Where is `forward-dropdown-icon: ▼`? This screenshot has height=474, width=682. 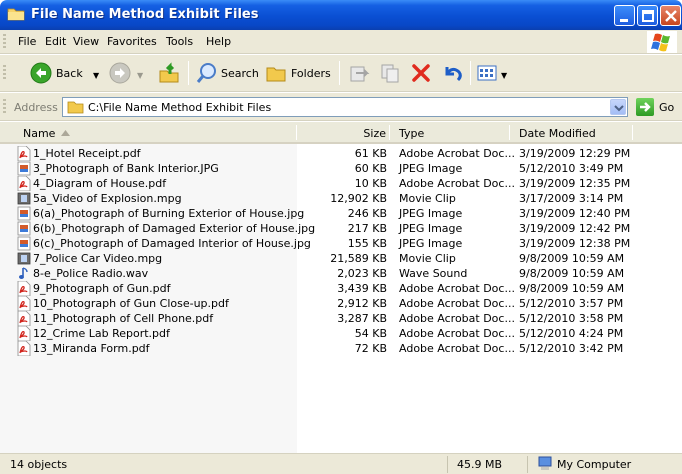
forward-dropdown-icon: ▼ is located at coordinates (140, 75).